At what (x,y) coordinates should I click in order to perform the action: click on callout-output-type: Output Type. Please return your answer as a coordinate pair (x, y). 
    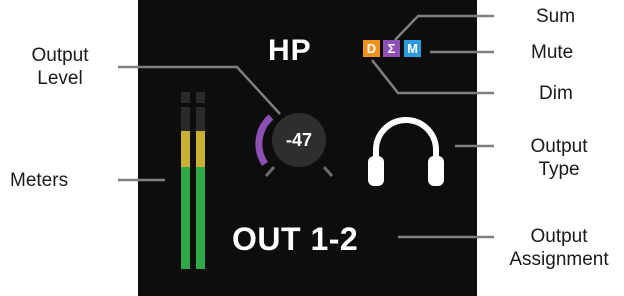
    Looking at the image, I should click on (559, 158).